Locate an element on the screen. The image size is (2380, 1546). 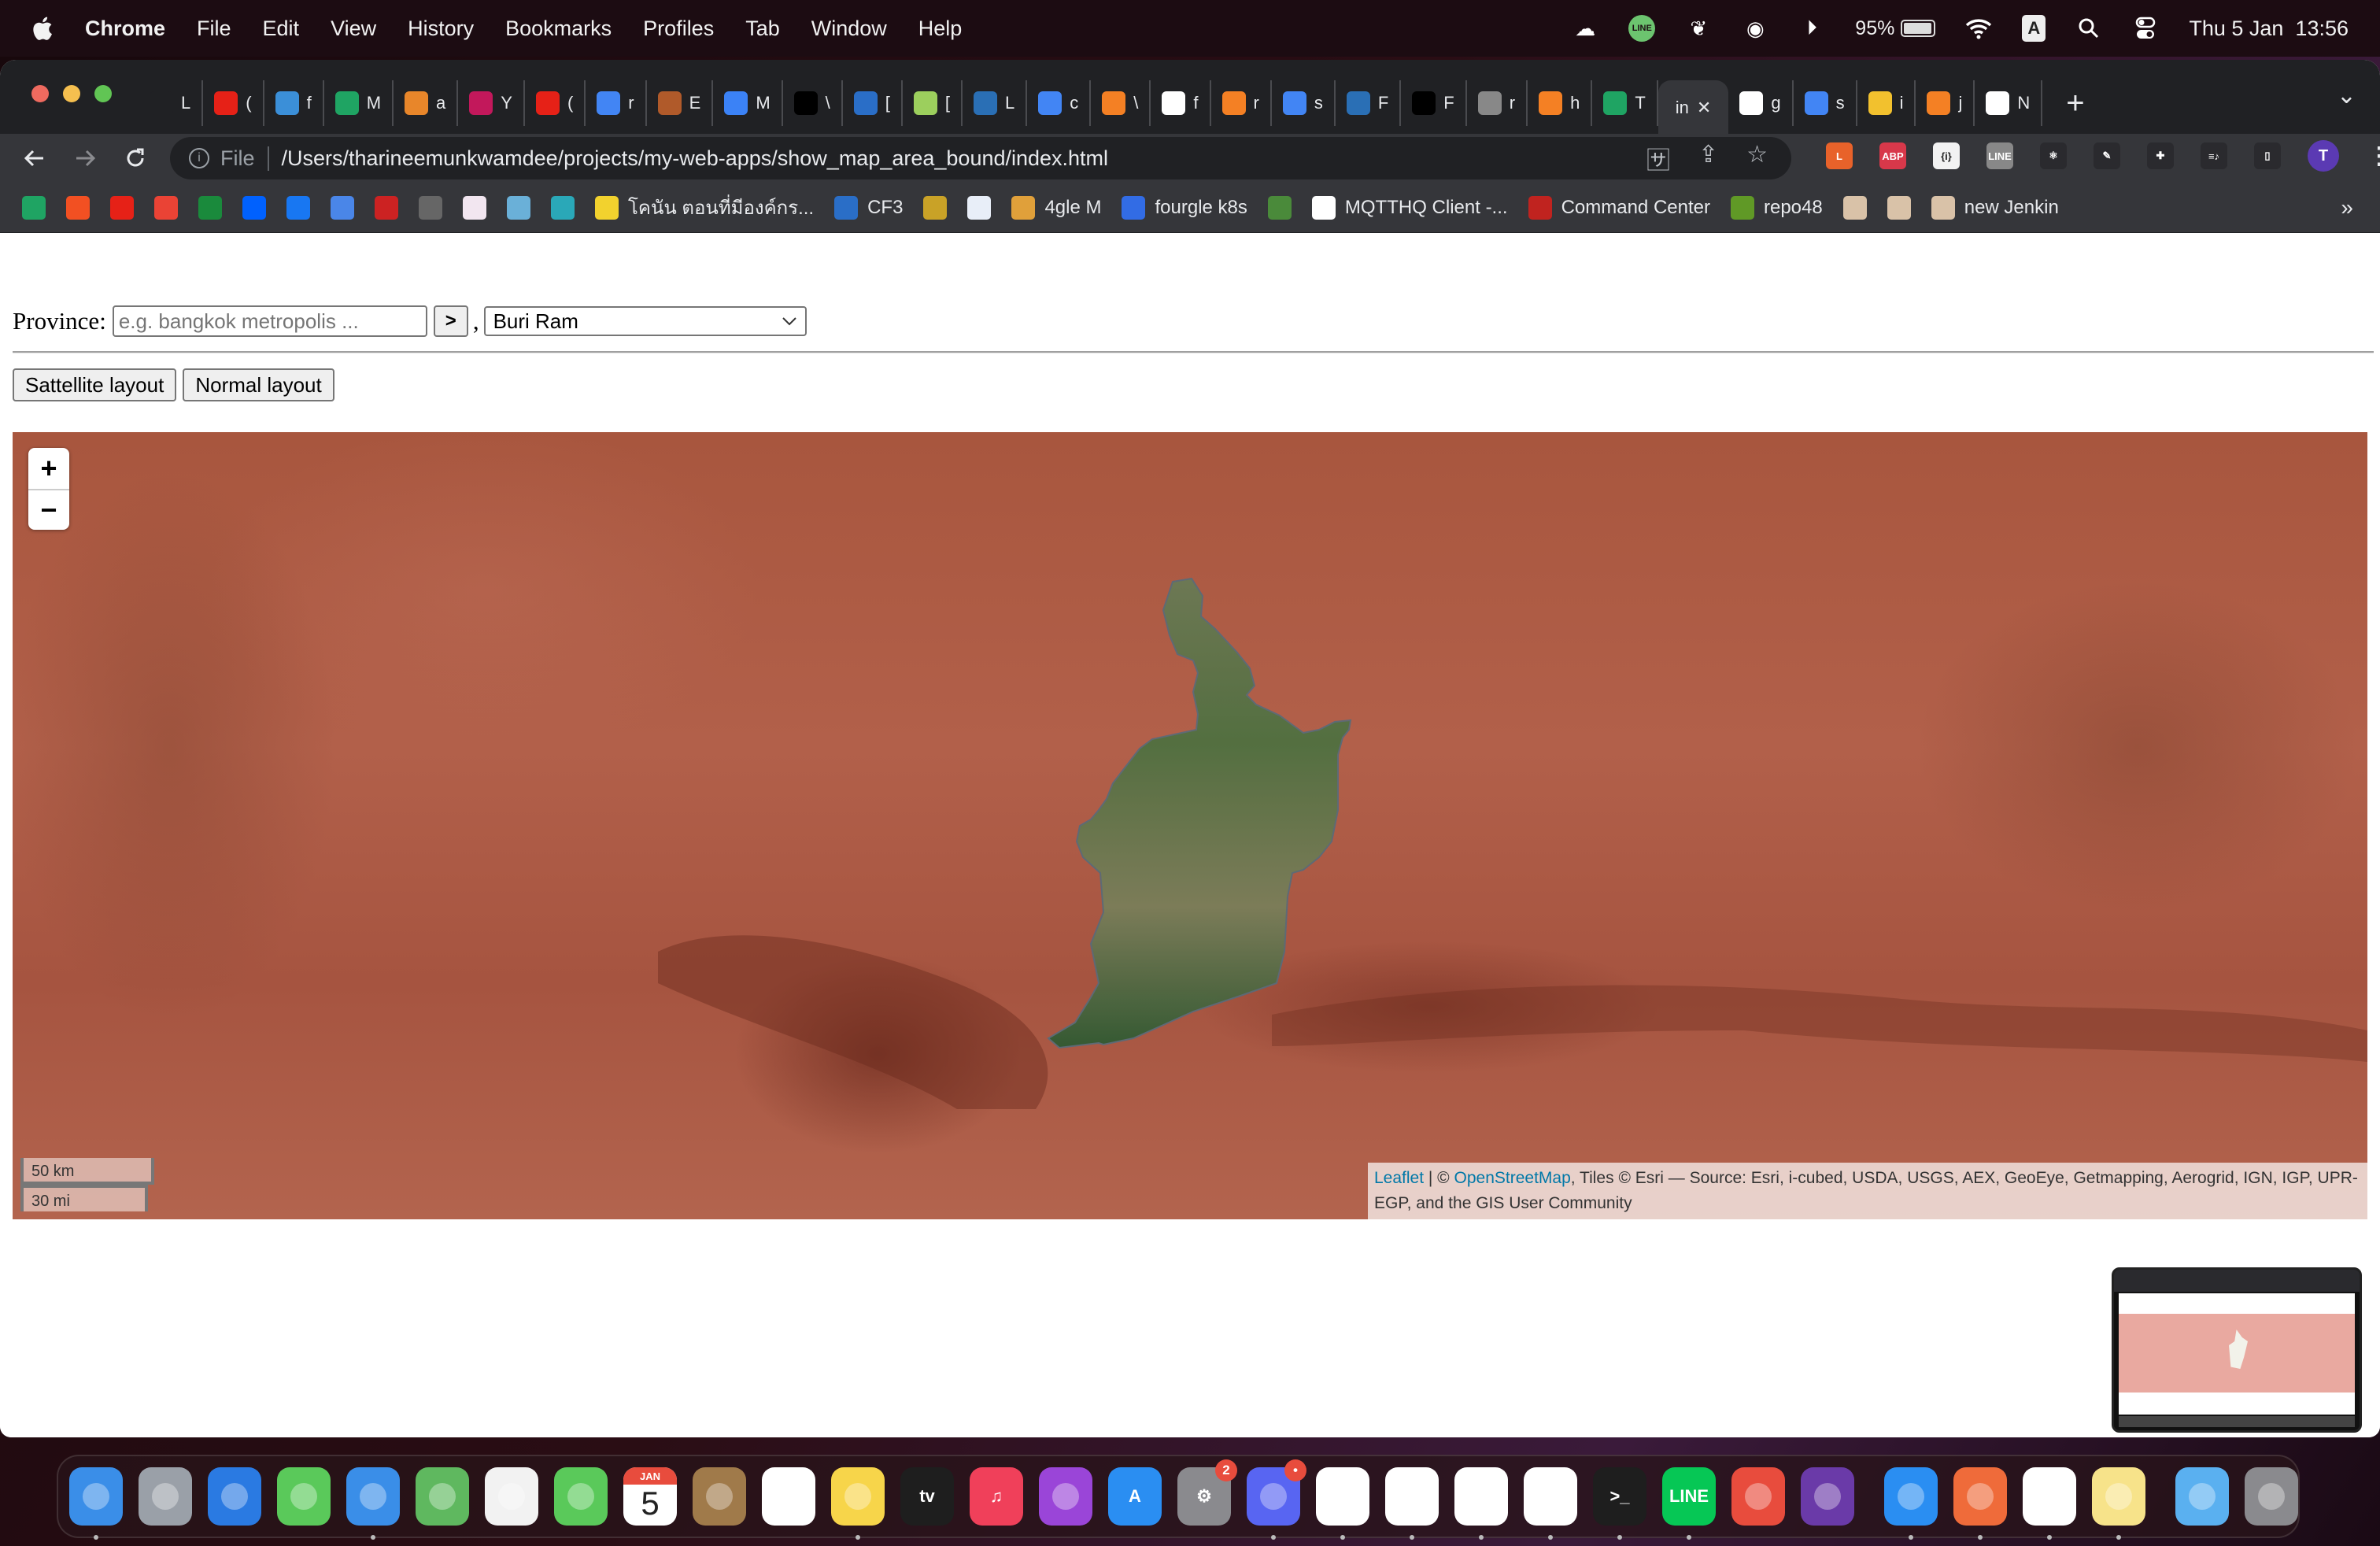
spotlight-search-icon is located at coordinates (2088, 28).